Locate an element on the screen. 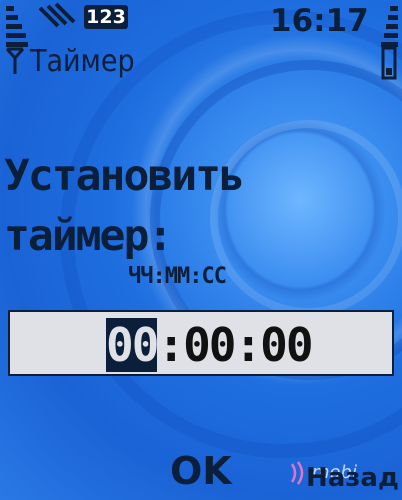 This screenshot has width=402, height=500. antenna-icon is located at coordinates (15, 60).